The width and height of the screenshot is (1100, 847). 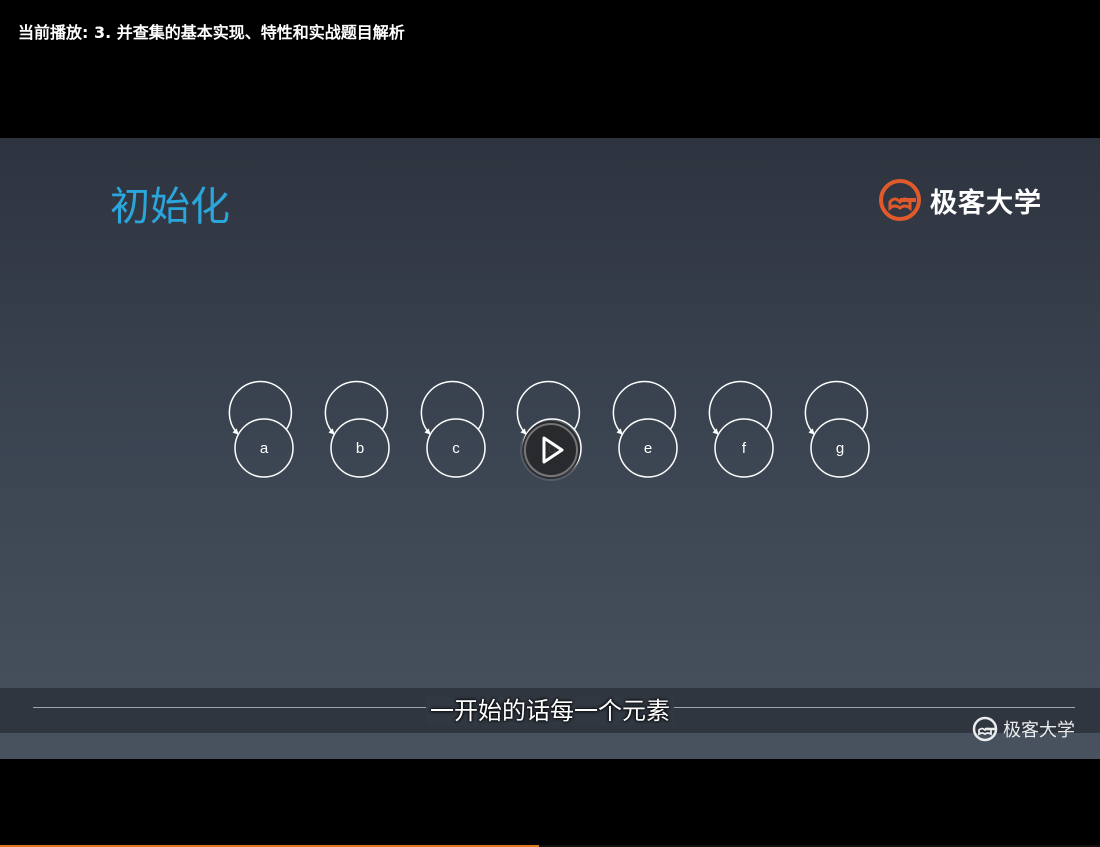 I want to click on node-label: b, so click(x=360, y=448).